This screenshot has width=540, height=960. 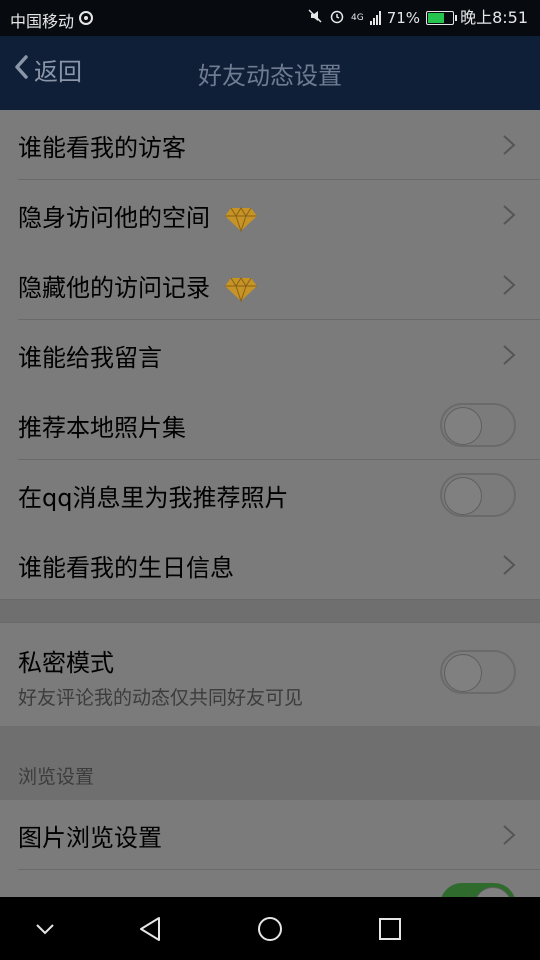 I want to click on status-bar: 中国移动 4G 71% 晚上8:51, so click(x=270, y=18).